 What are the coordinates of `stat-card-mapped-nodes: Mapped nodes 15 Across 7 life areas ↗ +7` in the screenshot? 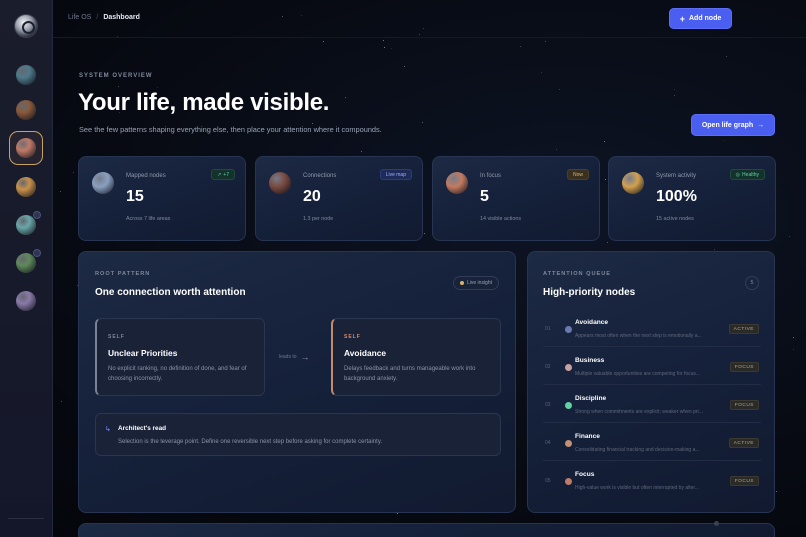 It's located at (162, 198).